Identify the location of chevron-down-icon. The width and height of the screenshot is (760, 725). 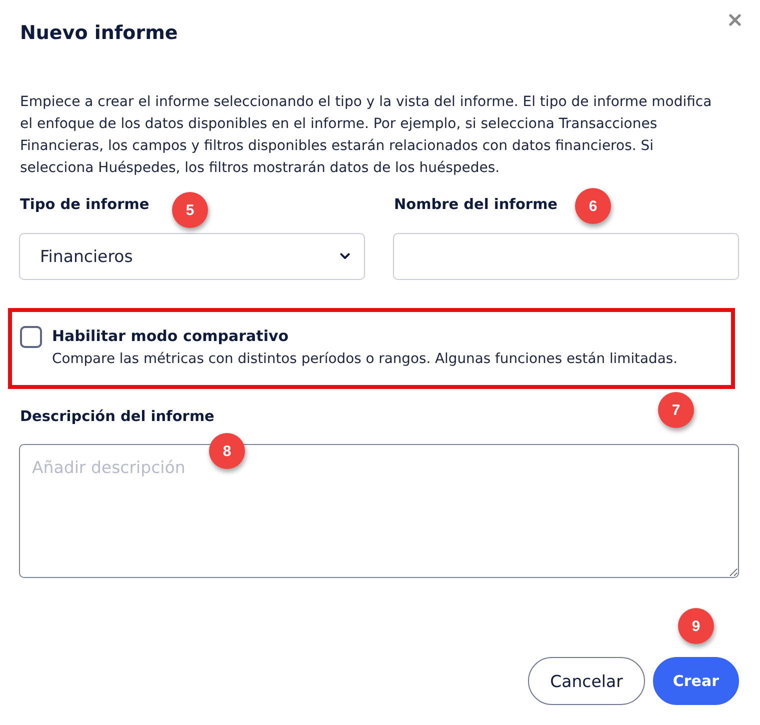
(345, 256).